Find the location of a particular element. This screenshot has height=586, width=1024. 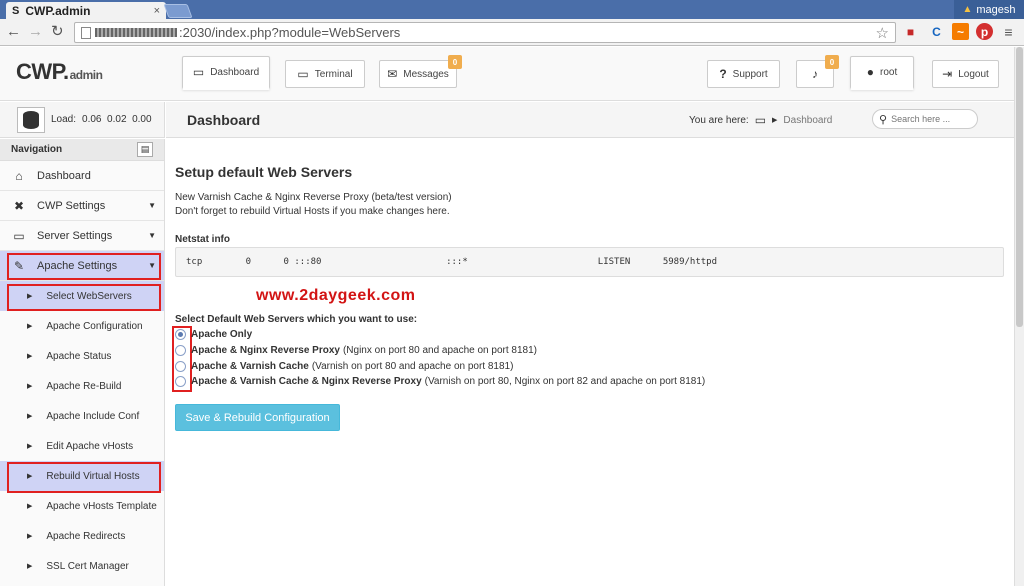

notifications-badge: 0 is located at coordinates (832, 62).